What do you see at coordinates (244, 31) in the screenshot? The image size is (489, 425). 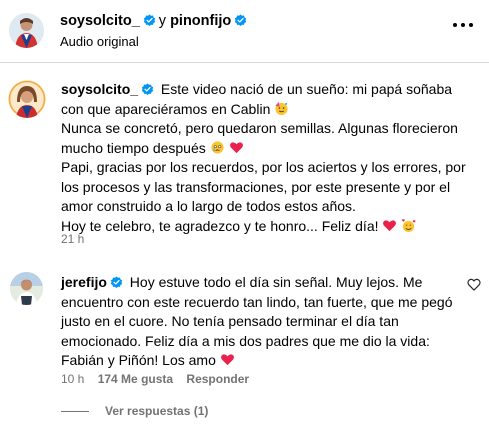 I see `post-header: soysolcito_ y pinonfijo Audio original` at bounding box center [244, 31].